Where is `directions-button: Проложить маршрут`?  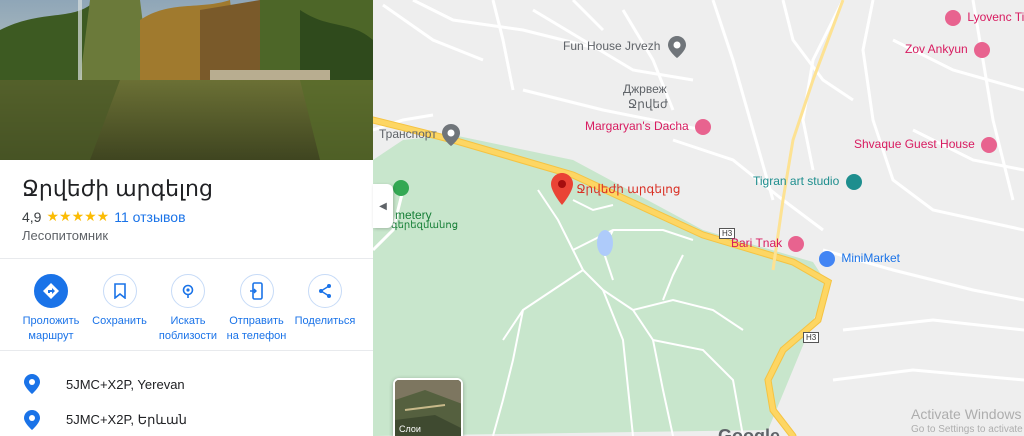
directions-button: Проложить маршрут is located at coordinates (51, 309).